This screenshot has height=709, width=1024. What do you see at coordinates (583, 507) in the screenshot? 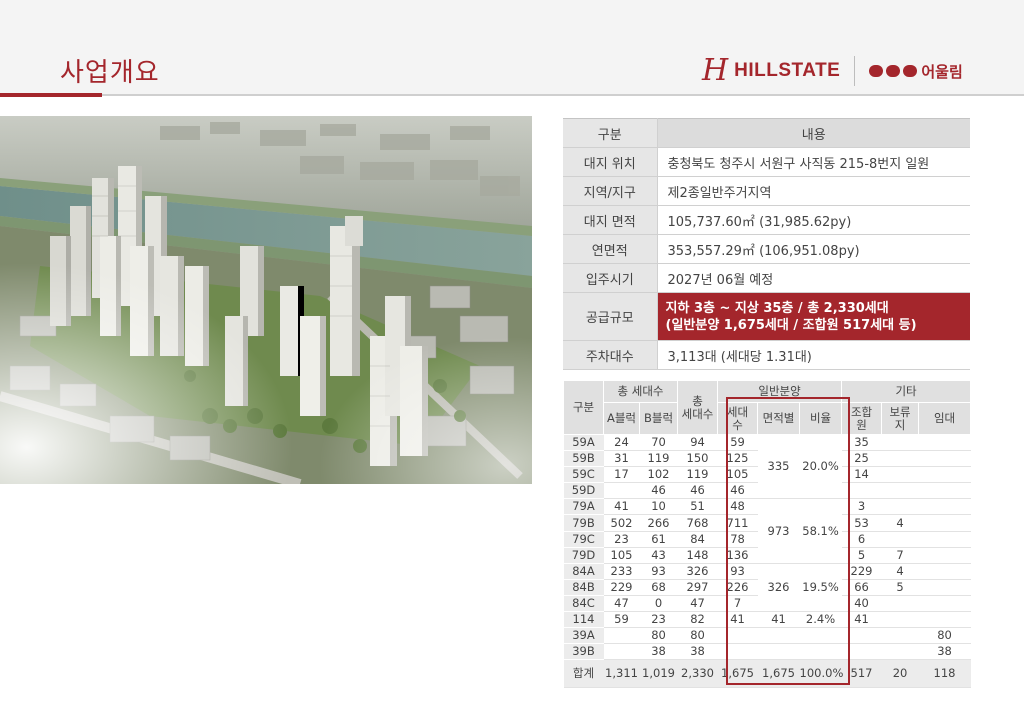
I see `unit-type: 79A` at bounding box center [583, 507].